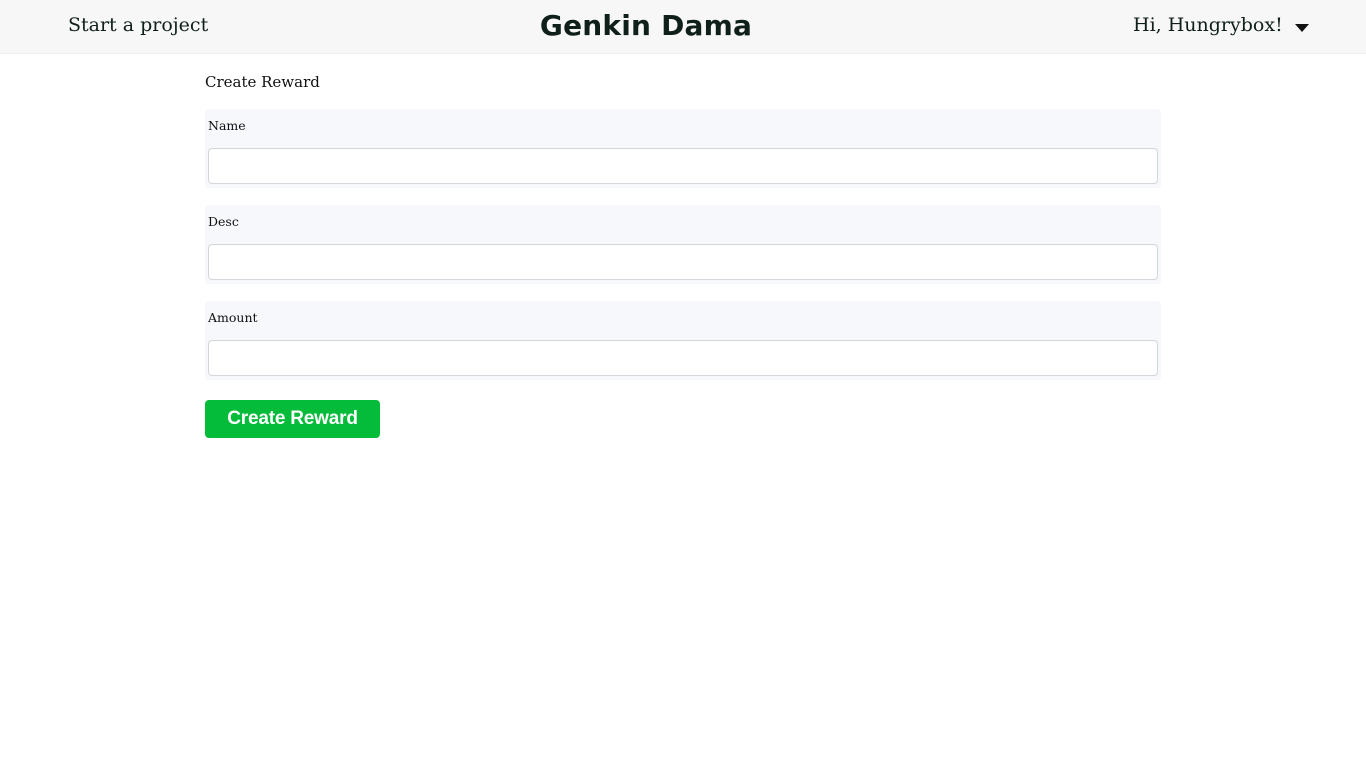 The height and width of the screenshot is (768, 1366). What do you see at coordinates (1301, 28) in the screenshot?
I see `caret-down-icon` at bounding box center [1301, 28].